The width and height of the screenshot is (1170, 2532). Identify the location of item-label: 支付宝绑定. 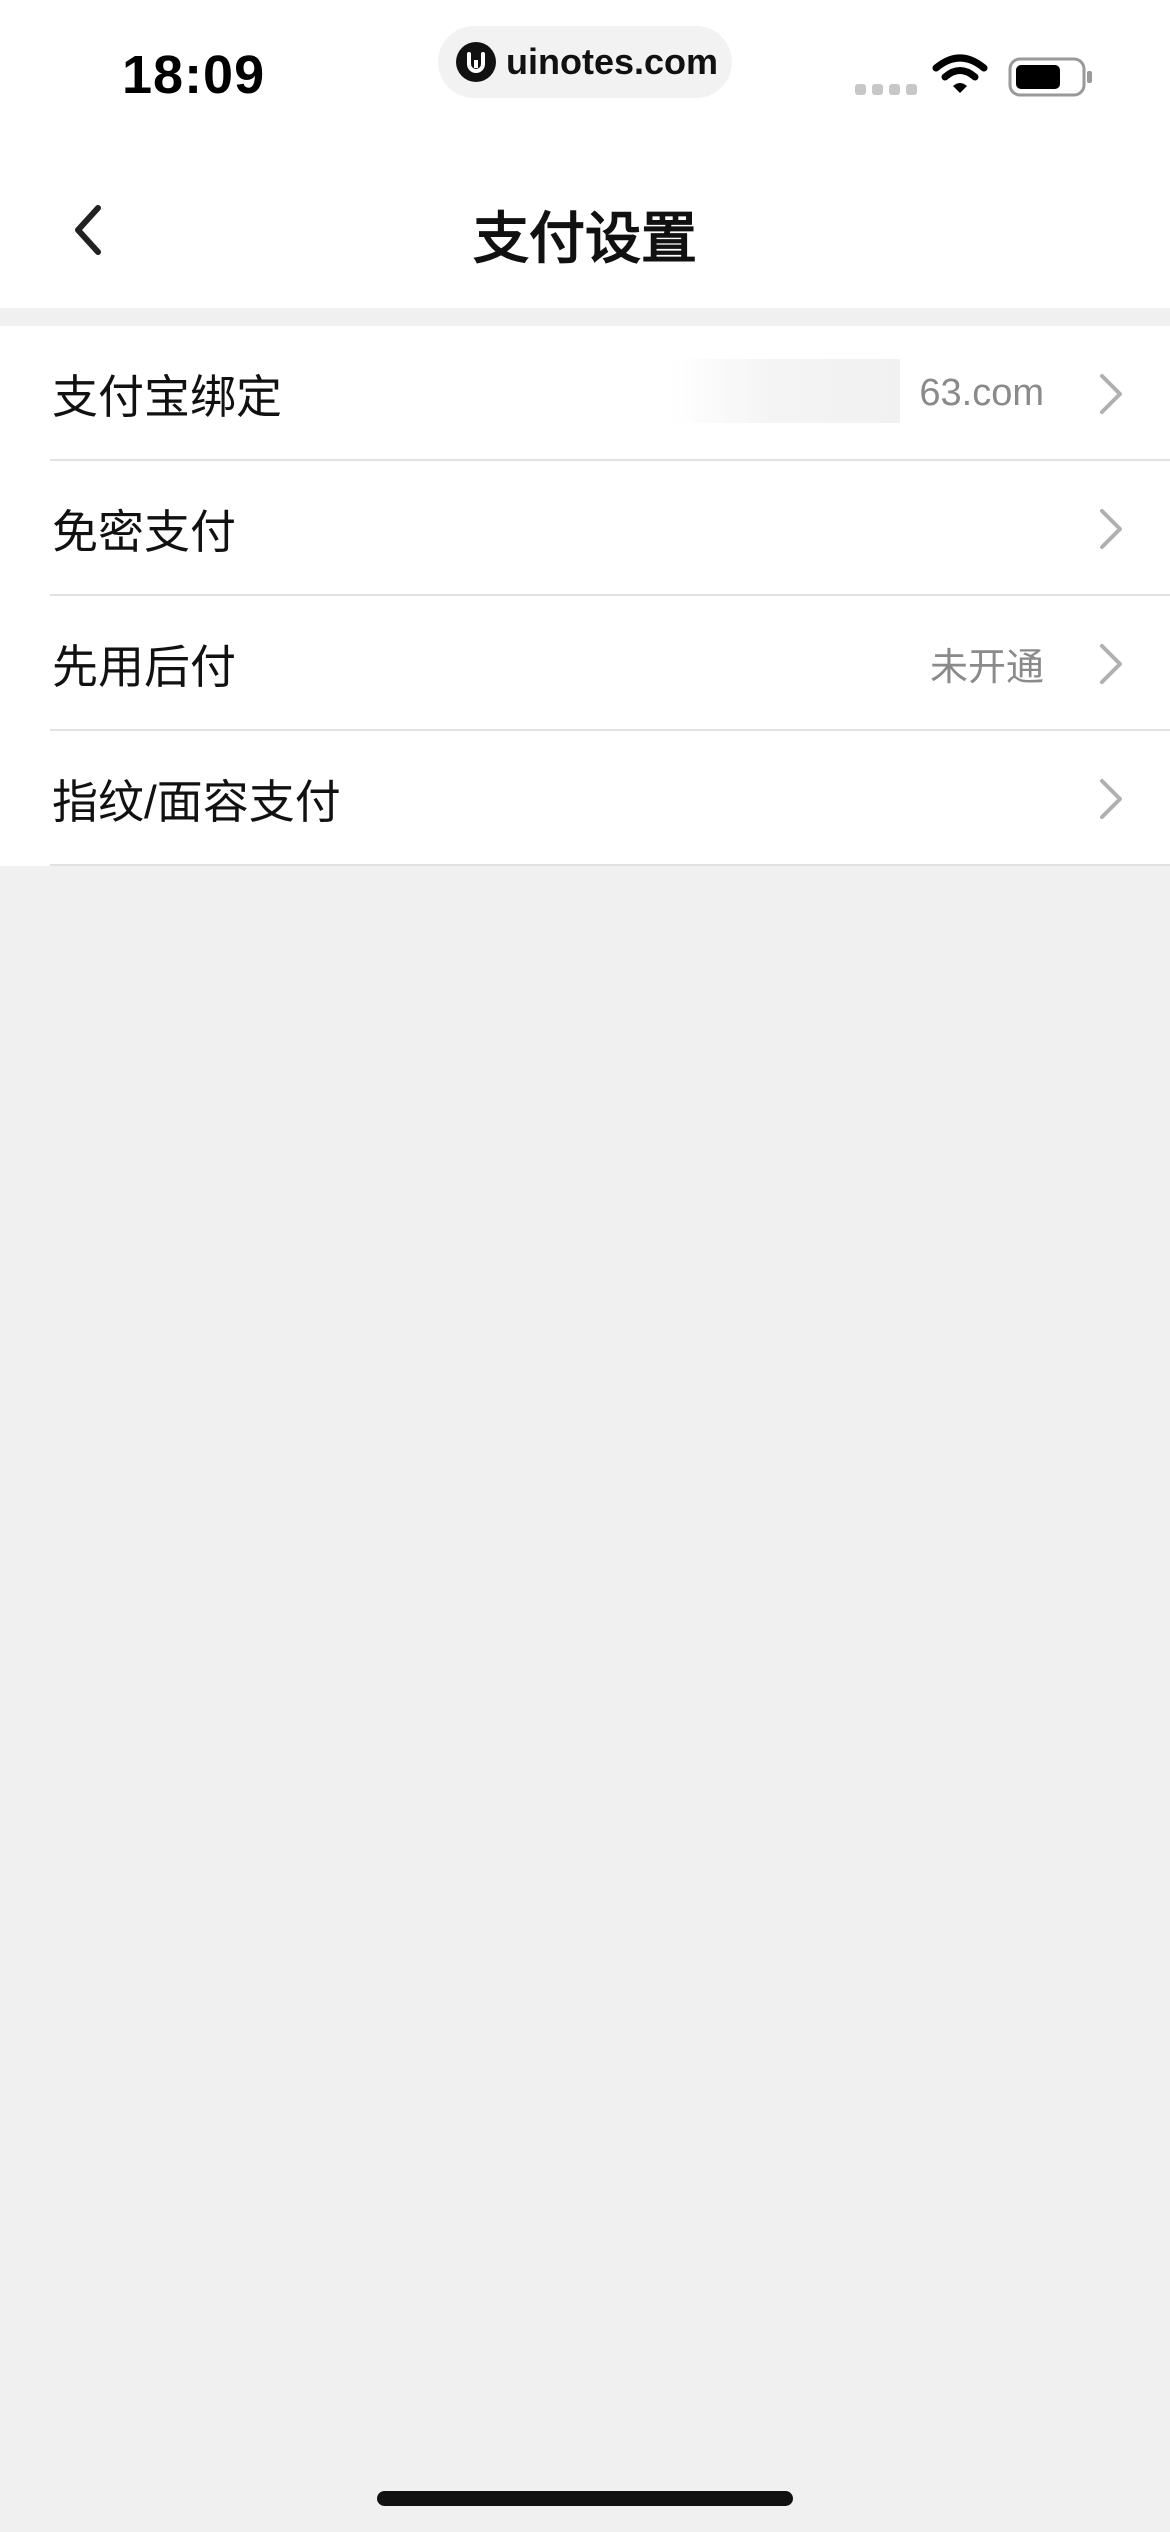
(167, 396).